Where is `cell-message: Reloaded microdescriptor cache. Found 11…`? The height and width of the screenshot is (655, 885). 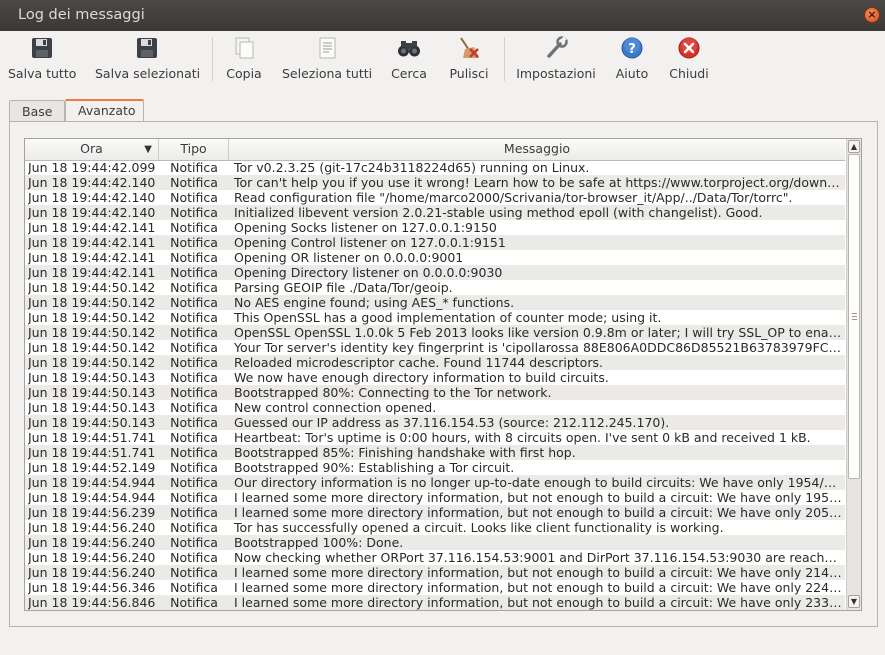 cell-message: Reloaded microdescriptor cache. Found 11… is located at coordinates (418, 362).